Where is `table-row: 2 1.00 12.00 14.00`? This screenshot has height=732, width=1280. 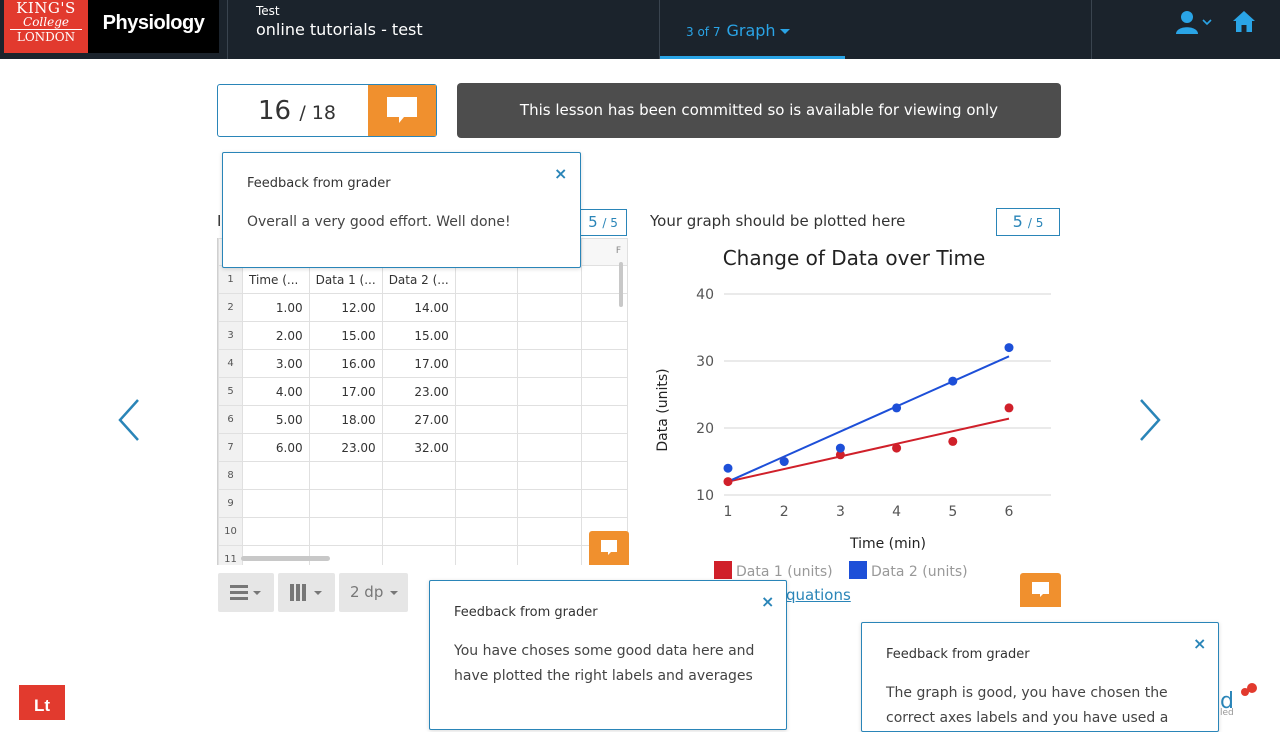 table-row: 2 1.00 12.00 14.00 is located at coordinates (423, 307).